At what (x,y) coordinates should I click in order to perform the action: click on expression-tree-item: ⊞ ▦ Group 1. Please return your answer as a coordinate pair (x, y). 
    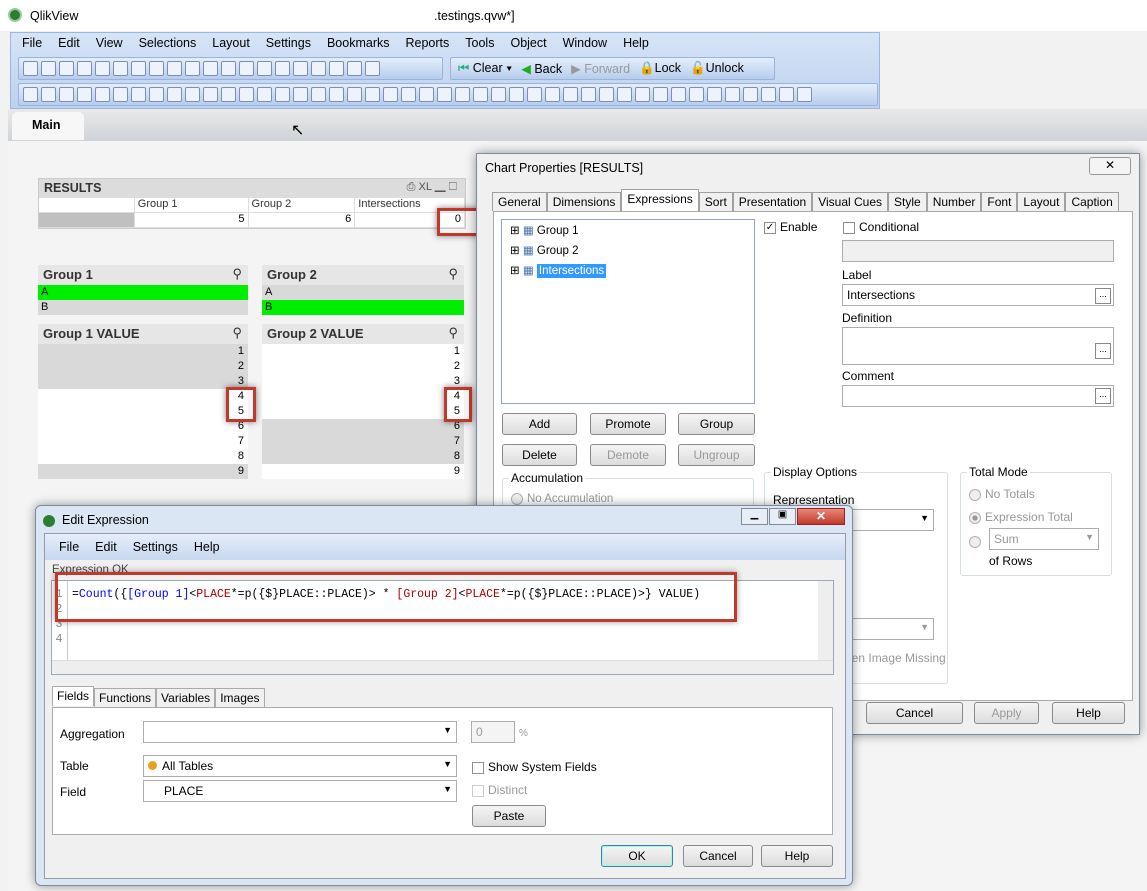
    Looking at the image, I should click on (628, 230).